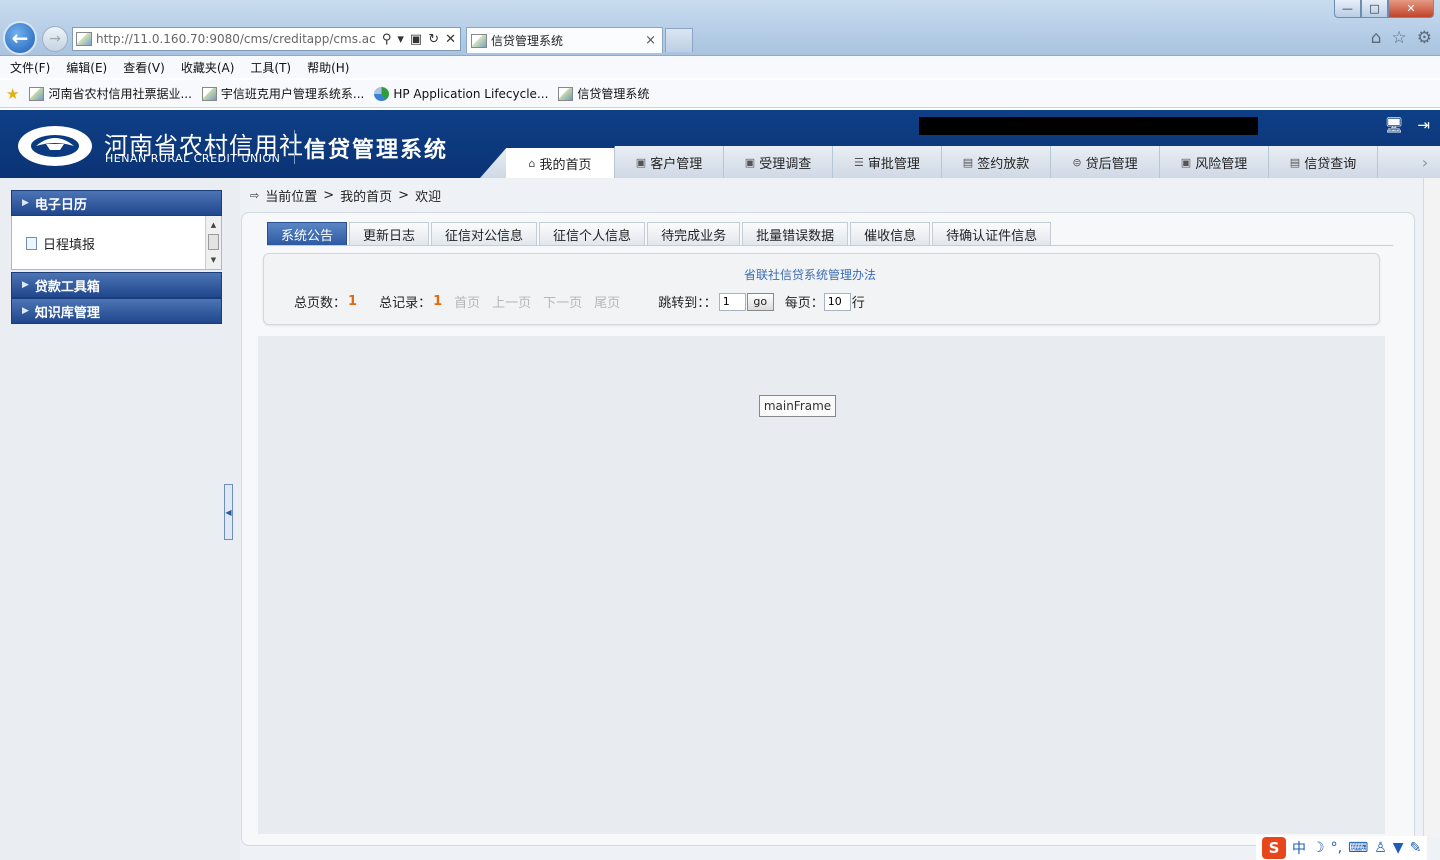 The image size is (1440, 860). I want to click on tab-system-notice: 系统公告, so click(307, 233).